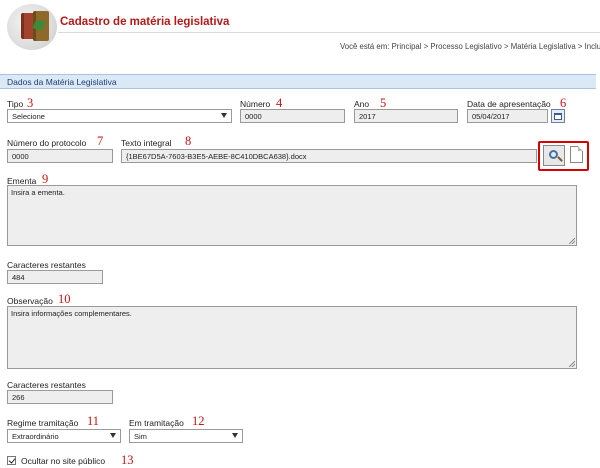  Describe the element at coordinates (292, 215) in the screenshot. I see `ementa-textarea: Insira a ementa.` at that location.